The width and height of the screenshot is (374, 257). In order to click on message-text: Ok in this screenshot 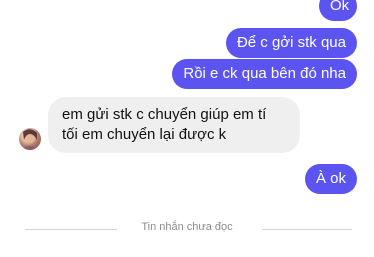, I will do `click(340, 7)`.